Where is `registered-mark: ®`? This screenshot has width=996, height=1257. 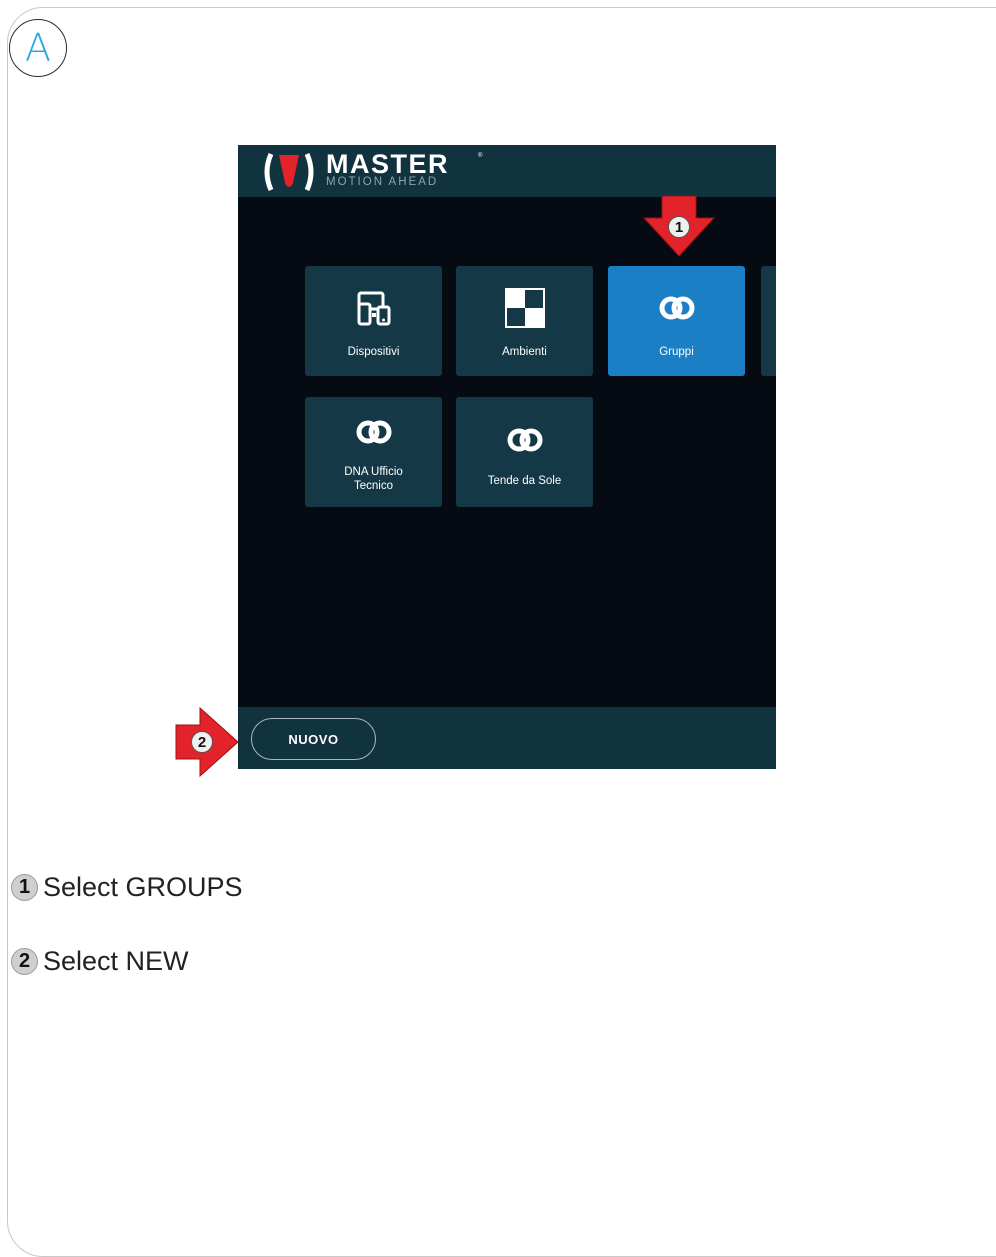 registered-mark: ® is located at coordinates (480, 156).